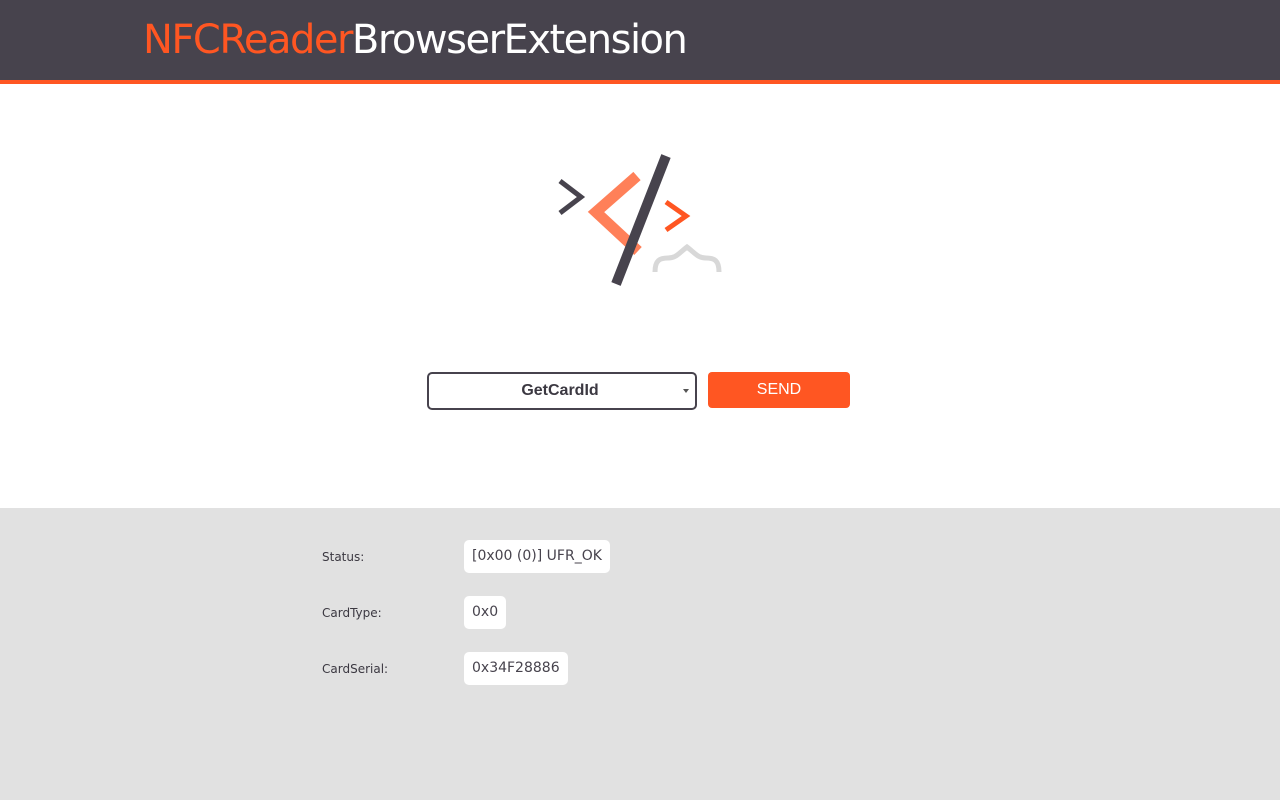 The width and height of the screenshot is (1280, 800). Describe the element at coordinates (779, 390) in the screenshot. I see `send-button: SEND` at that location.